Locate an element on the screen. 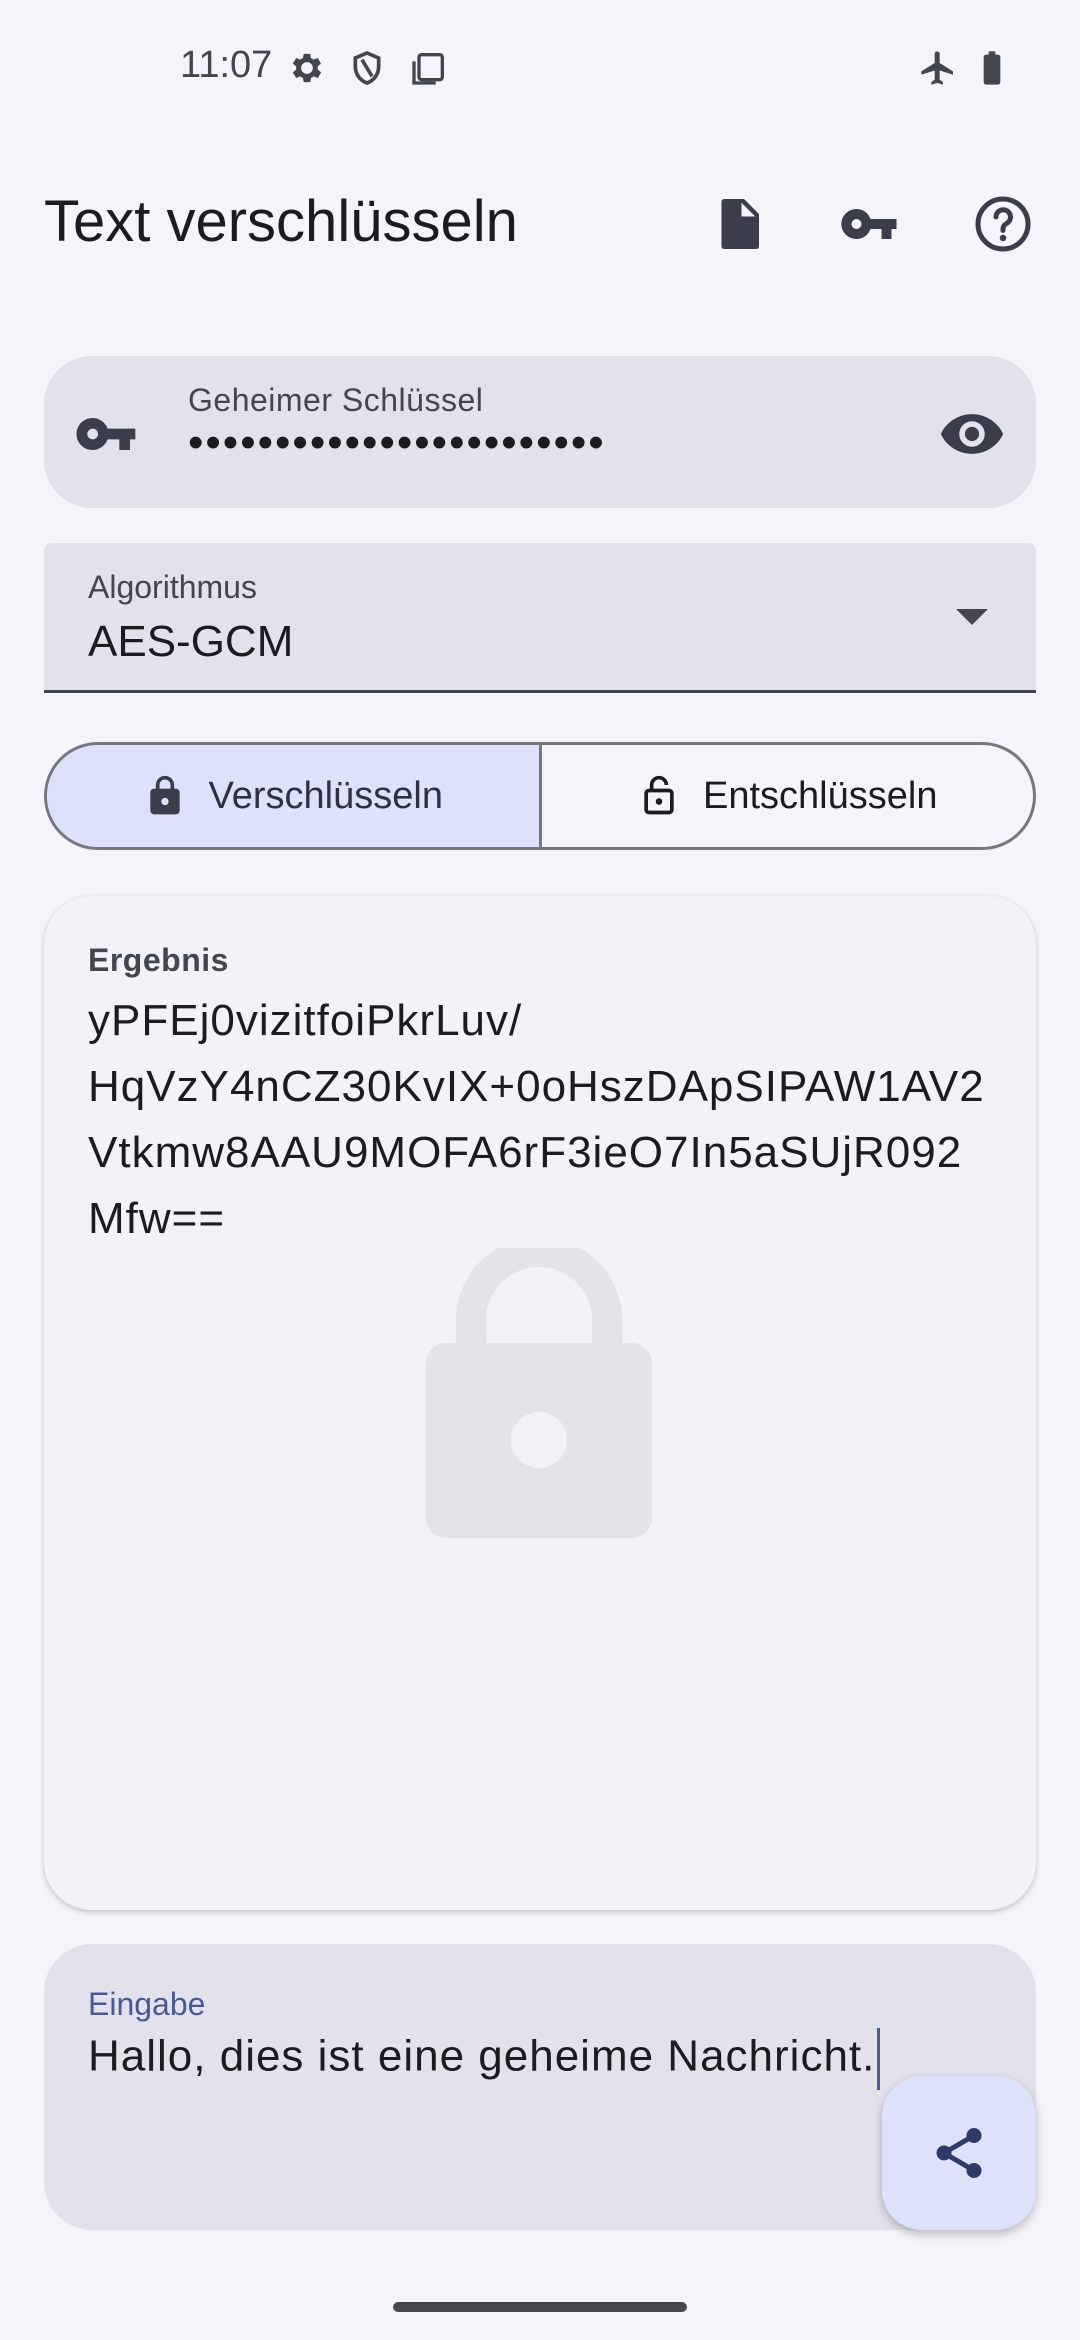  share-button is located at coordinates (959, 2153).